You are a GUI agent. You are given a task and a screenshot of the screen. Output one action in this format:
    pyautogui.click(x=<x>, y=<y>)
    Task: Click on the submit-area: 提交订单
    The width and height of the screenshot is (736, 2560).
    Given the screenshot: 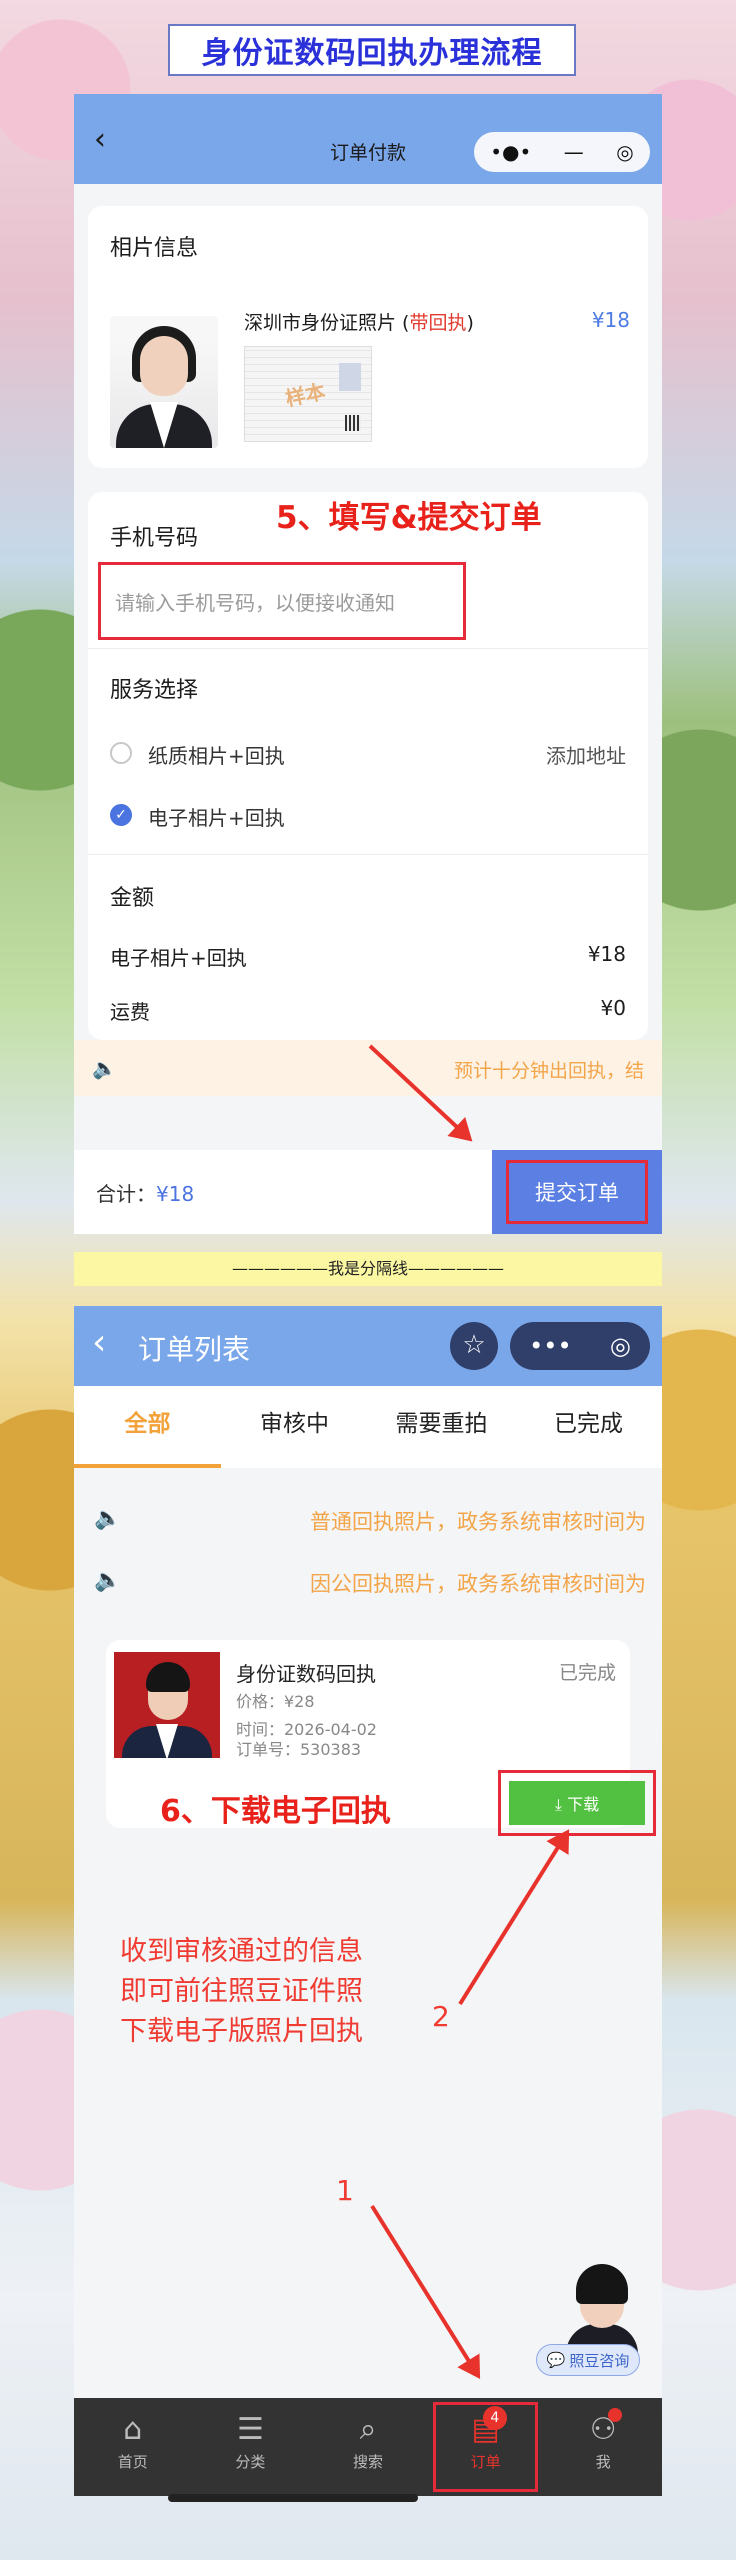 What is the action you would take?
    pyautogui.click(x=577, y=1192)
    